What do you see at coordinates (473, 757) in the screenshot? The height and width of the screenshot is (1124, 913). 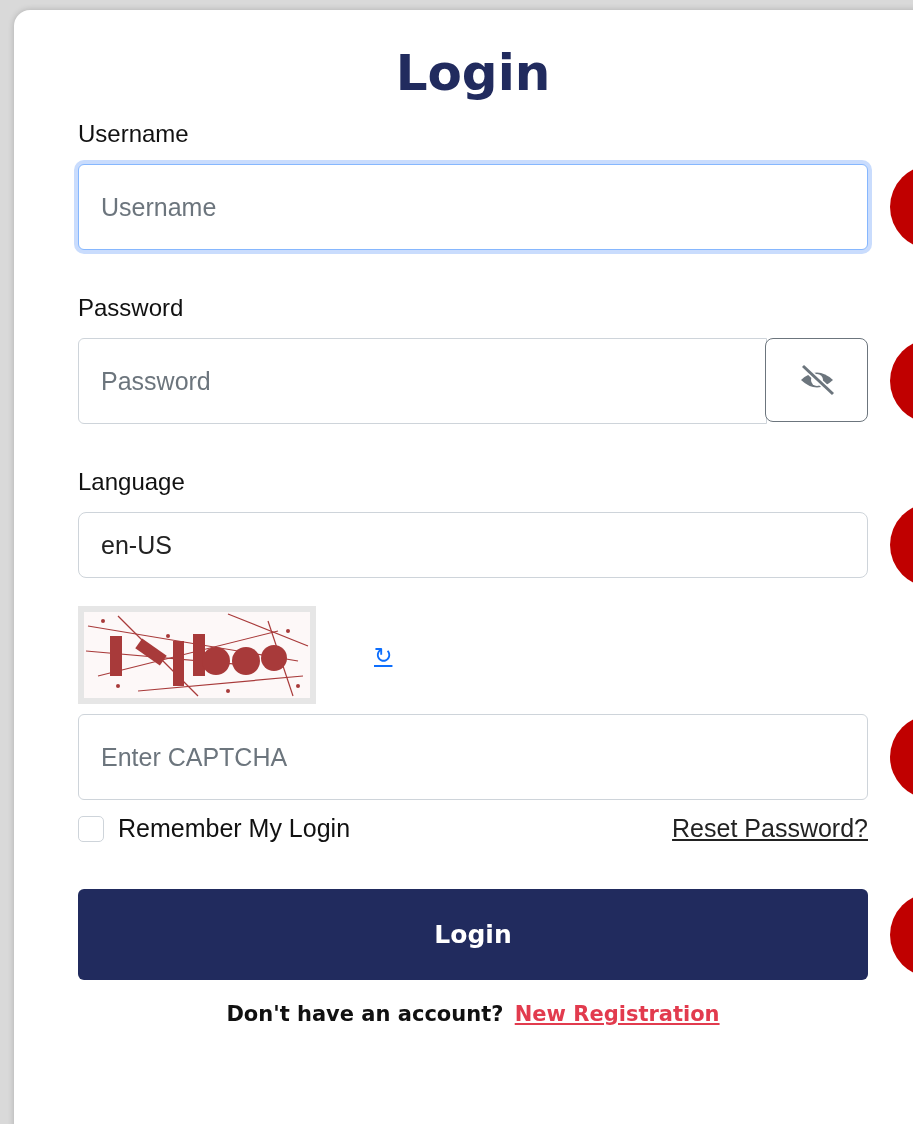 I see `captcha-field: Enter CAPTCHA` at bounding box center [473, 757].